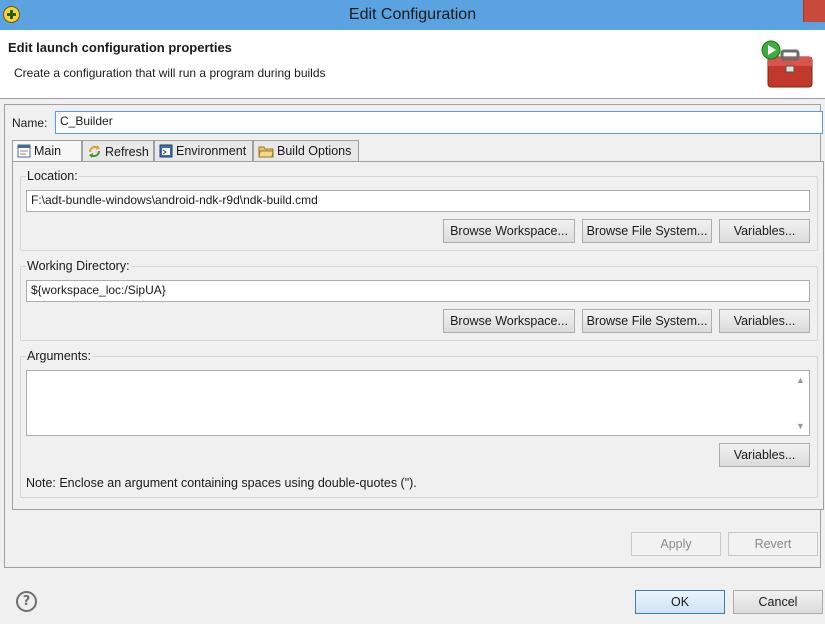 This screenshot has height=624, width=825. I want to click on tab-environment-label: Environment, so click(211, 151).